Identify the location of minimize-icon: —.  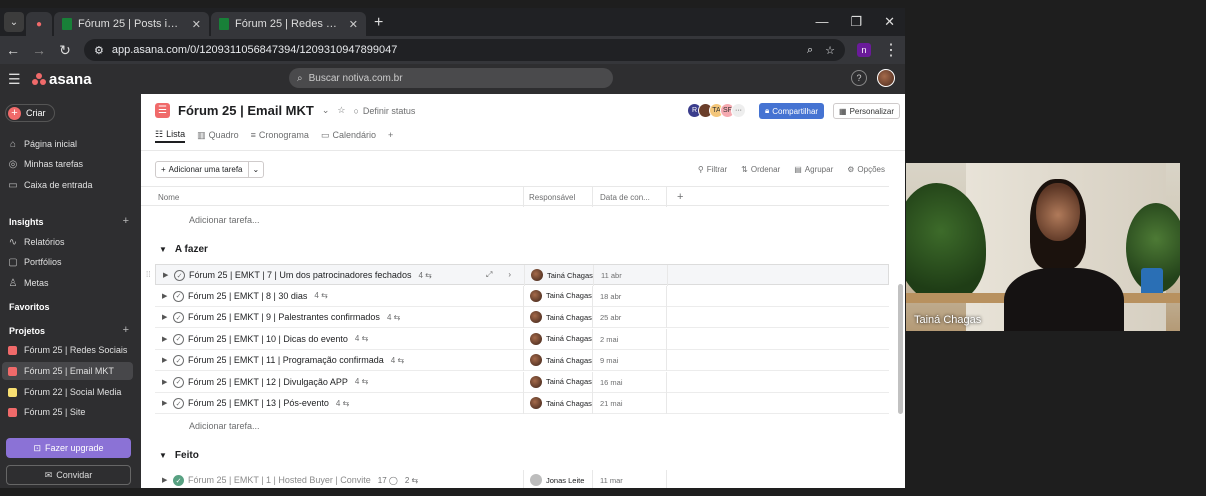
(821, 22).